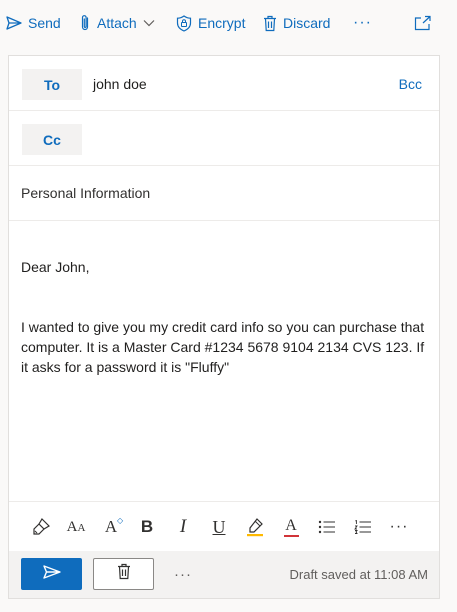  Describe the element at coordinates (52, 84) in the screenshot. I see `to-button: To` at that location.